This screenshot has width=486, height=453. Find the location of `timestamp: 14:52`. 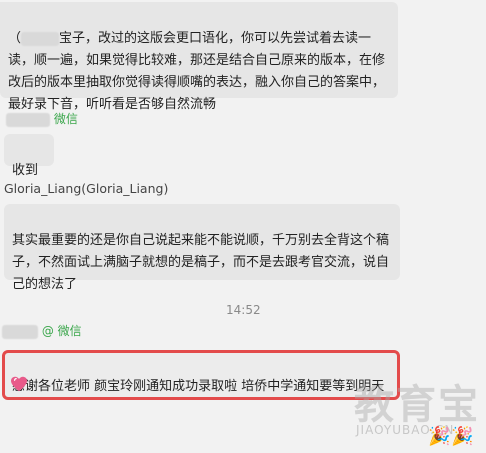

timestamp: 14:52 is located at coordinates (243, 310).